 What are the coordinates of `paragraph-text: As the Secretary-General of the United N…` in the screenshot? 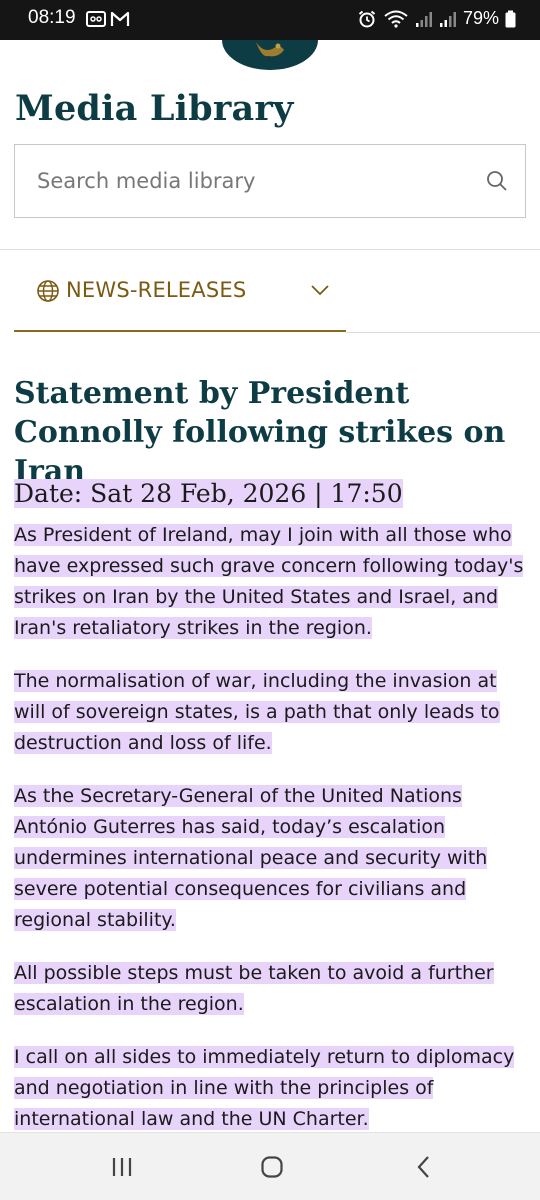 It's located at (251, 858).